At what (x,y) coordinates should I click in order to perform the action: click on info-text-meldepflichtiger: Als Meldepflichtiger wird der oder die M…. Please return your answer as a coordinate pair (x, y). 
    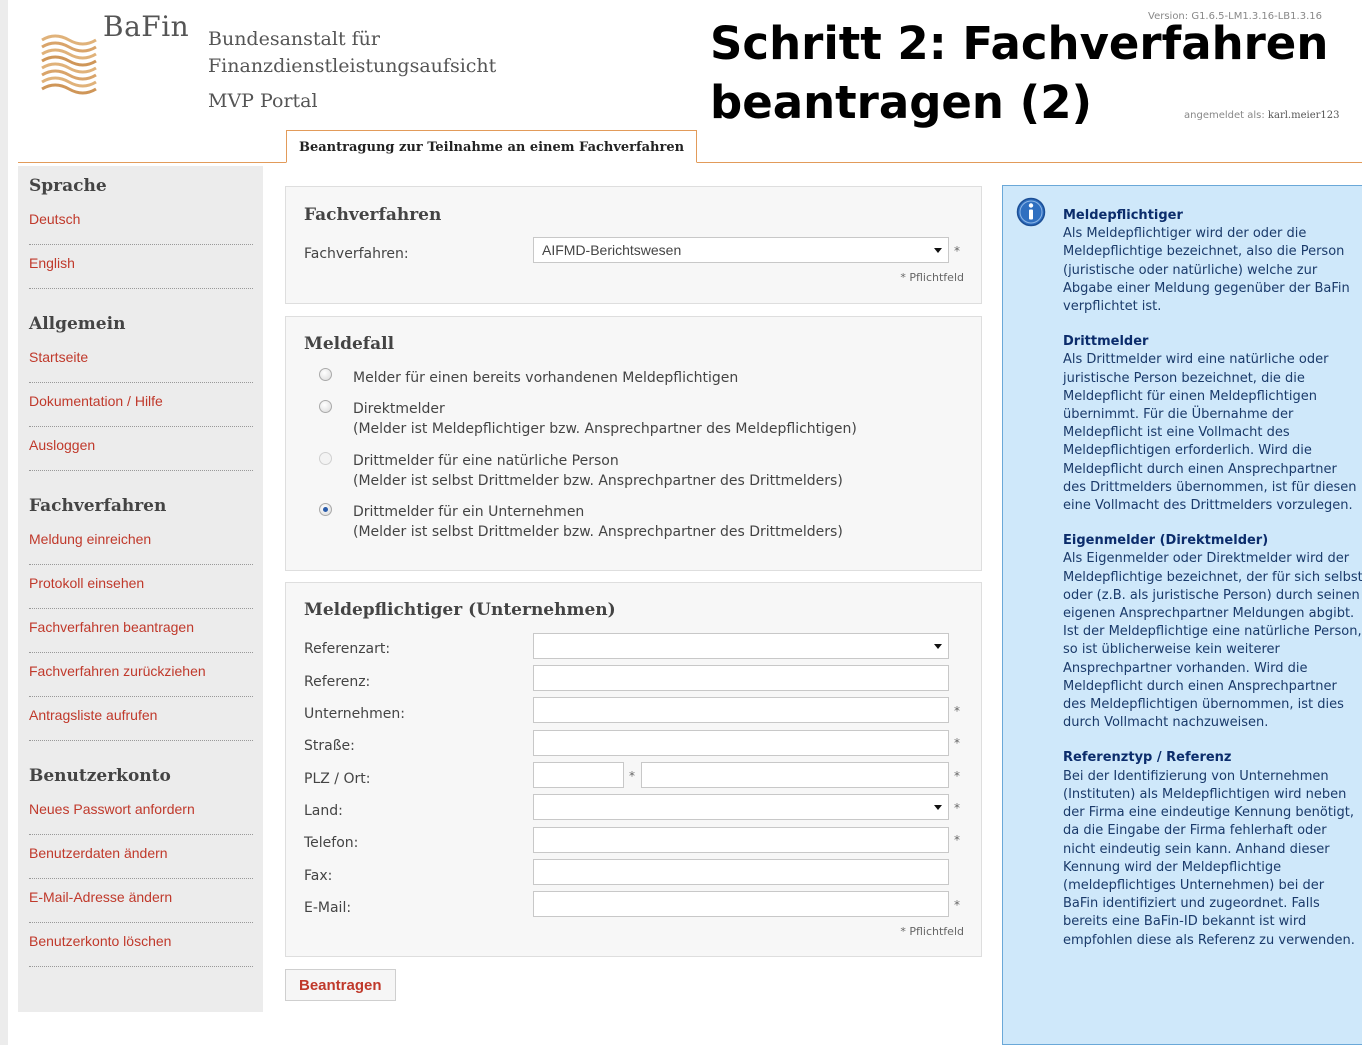
    Looking at the image, I should click on (1206, 270).